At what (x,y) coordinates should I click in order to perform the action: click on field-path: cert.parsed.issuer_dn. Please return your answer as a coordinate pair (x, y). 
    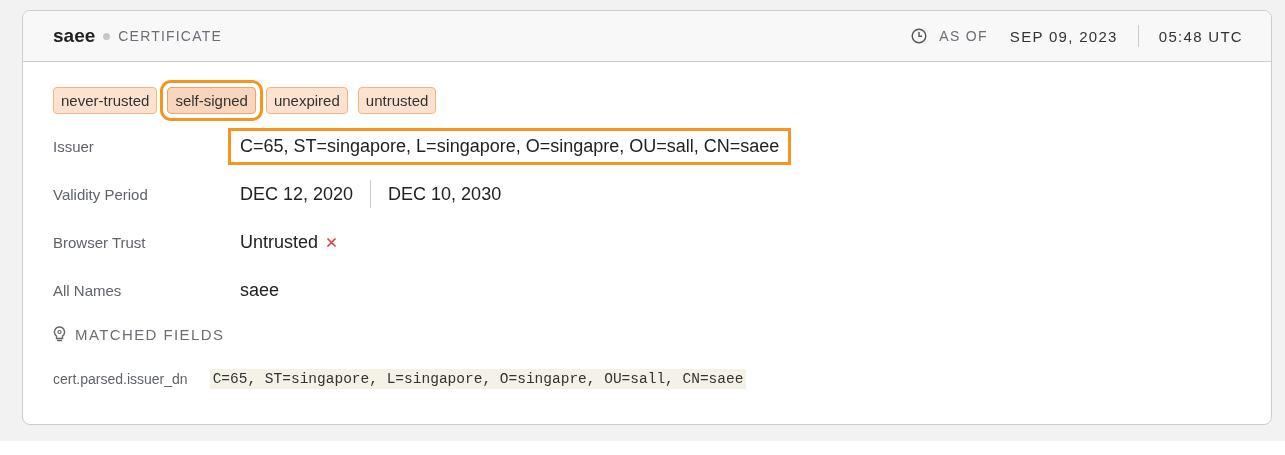
    Looking at the image, I should click on (120, 379).